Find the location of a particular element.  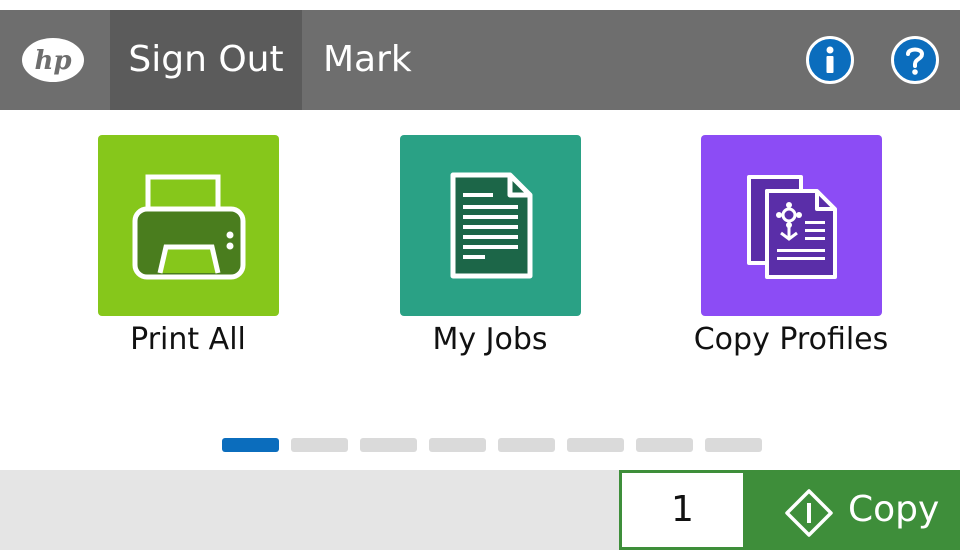

copy-profiles-tile is located at coordinates (791, 225).